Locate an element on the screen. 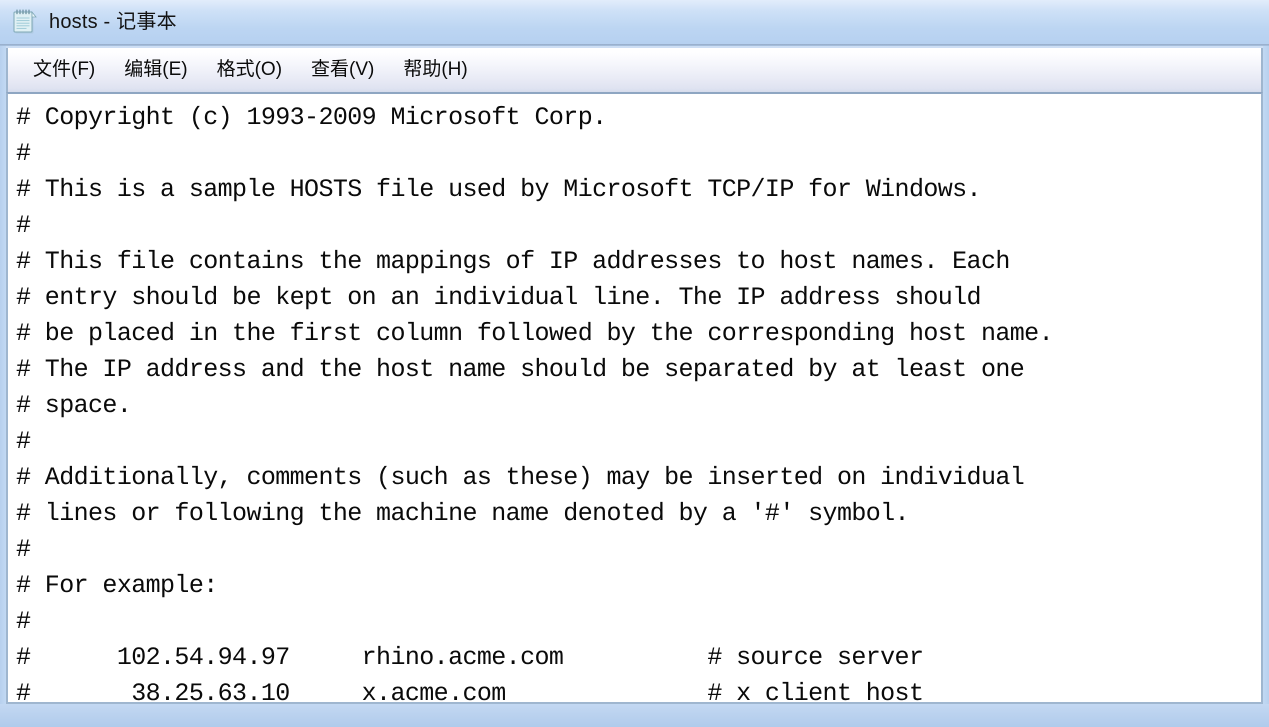 This screenshot has width=1269, height=727. menu-item-format: 格式(O) is located at coordinates (249, 70).